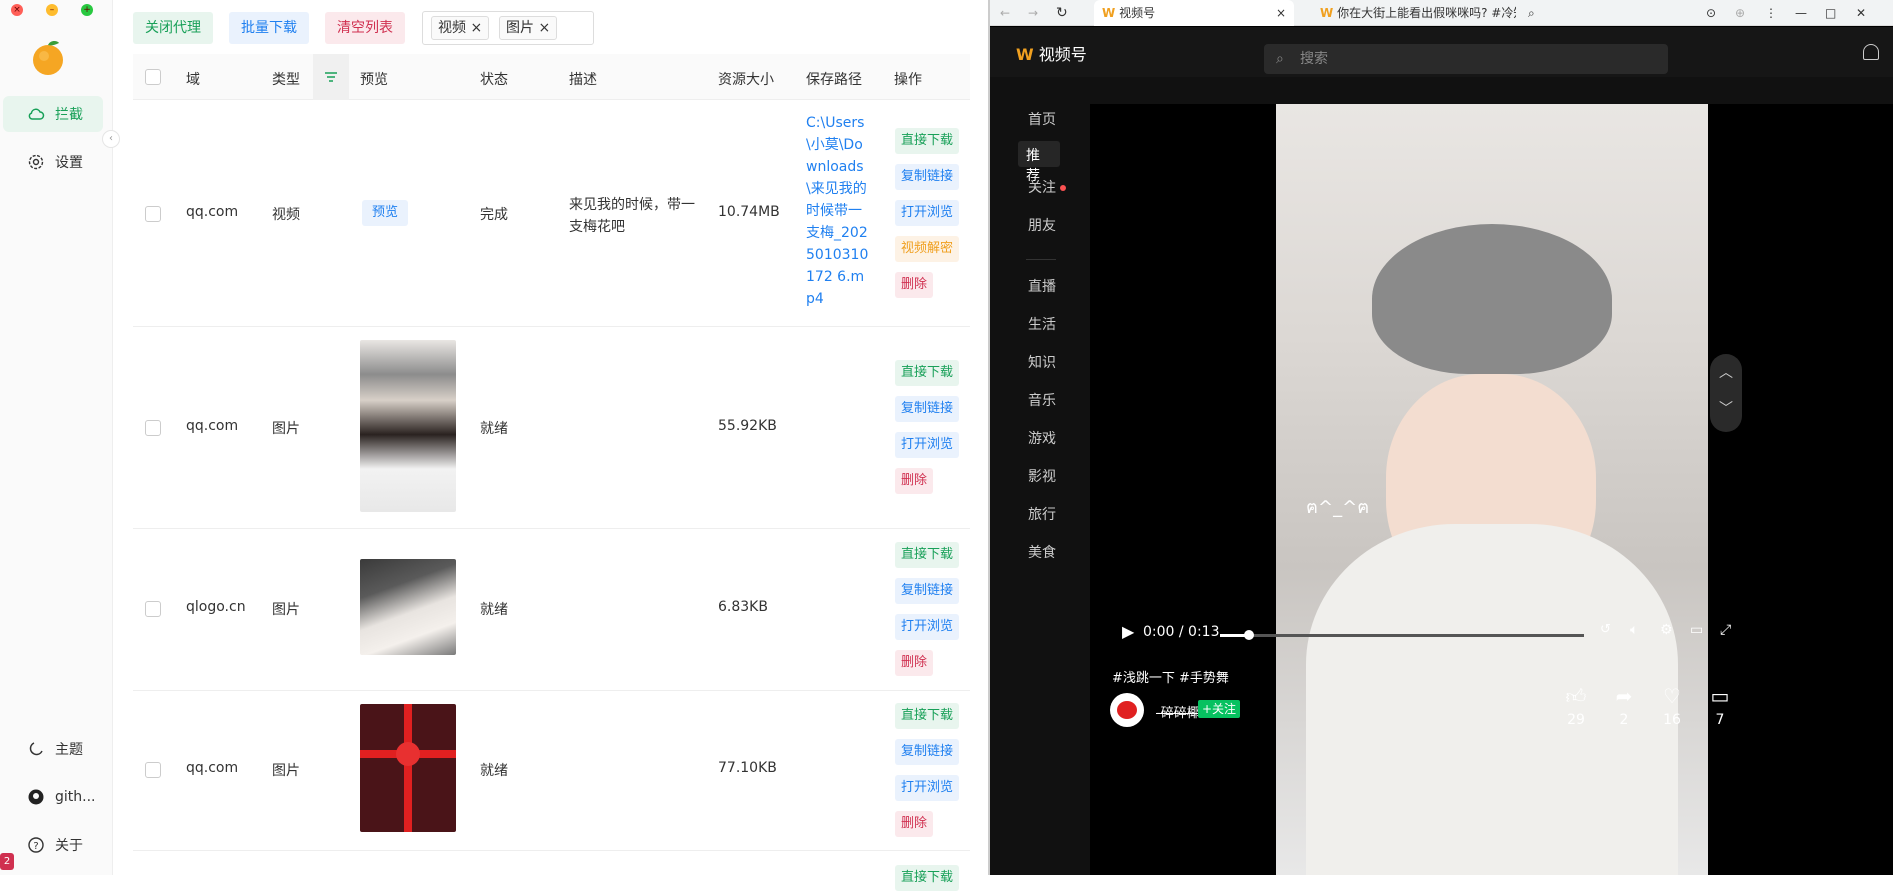 This screenshot has height=891, width=1893. I want to click on batch-download-button: 批量下载, so click(269, 28).